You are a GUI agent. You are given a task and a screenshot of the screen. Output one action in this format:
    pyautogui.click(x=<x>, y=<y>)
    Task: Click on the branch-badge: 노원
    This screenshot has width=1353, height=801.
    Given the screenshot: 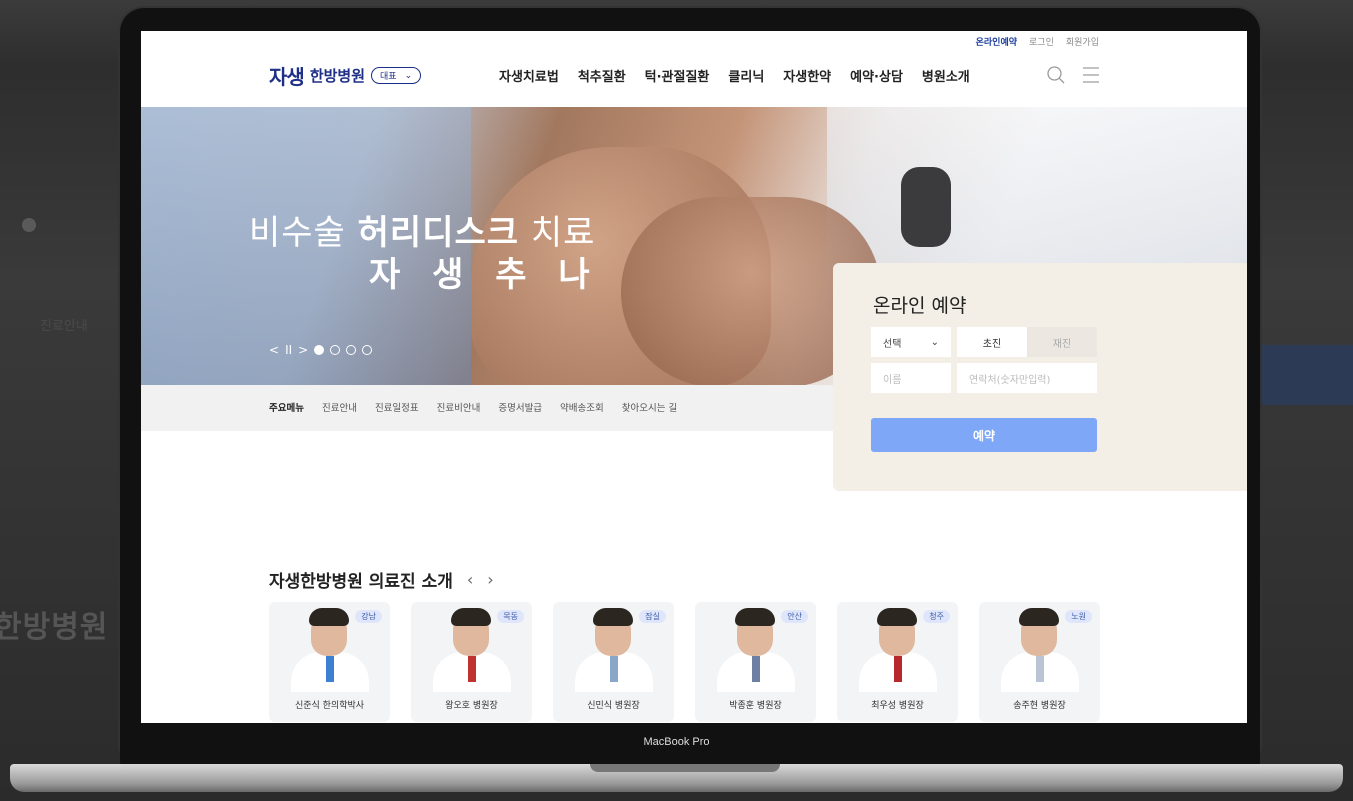 What is the action you would take?
    pyautogui.click(x=1078, y=616)
    